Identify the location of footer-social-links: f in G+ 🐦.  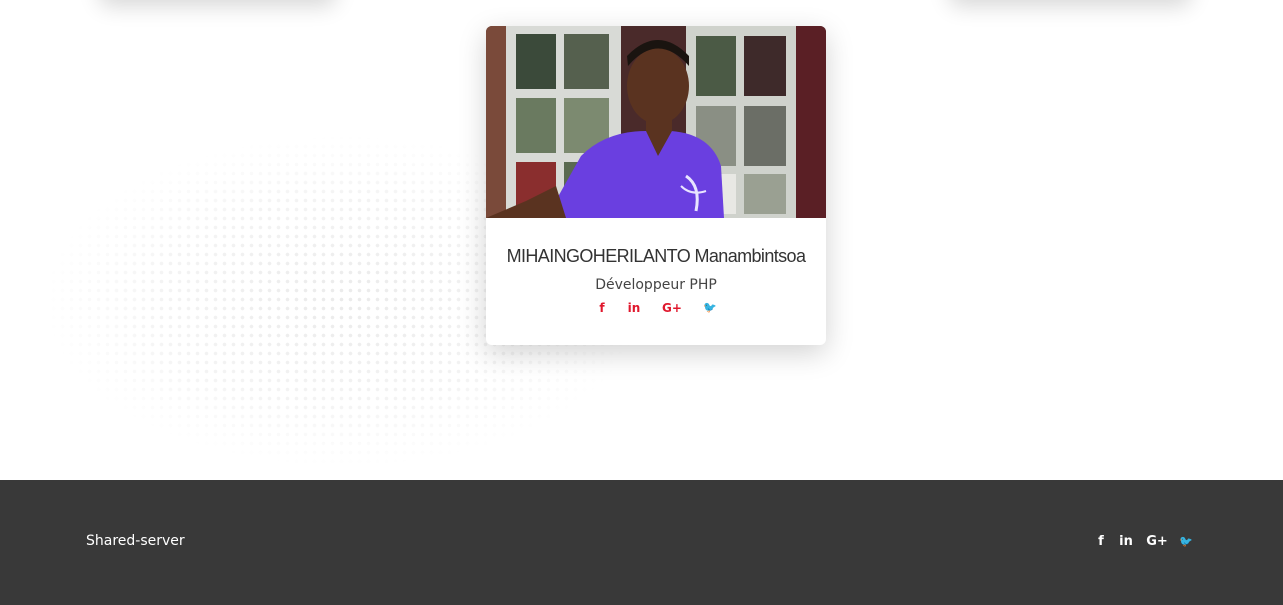
(1144, 542).